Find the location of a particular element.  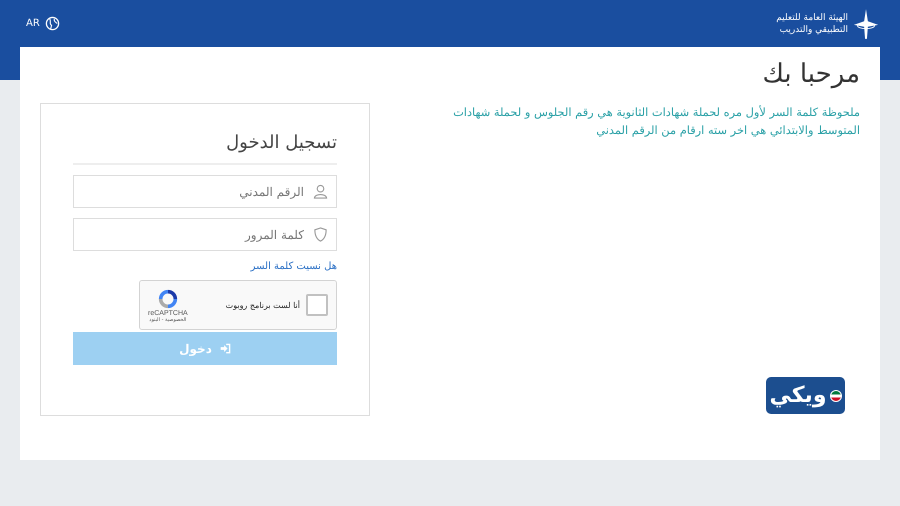

recaptcha-icon is located at coordinates (167, 299).